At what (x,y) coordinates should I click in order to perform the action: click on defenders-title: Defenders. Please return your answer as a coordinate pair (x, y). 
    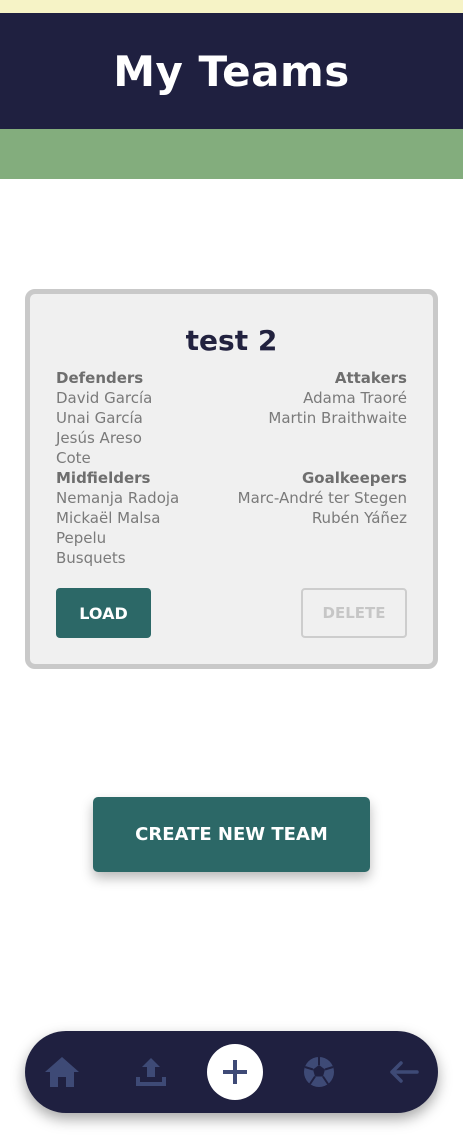
    Looking at the image, I should click on (100, 378).